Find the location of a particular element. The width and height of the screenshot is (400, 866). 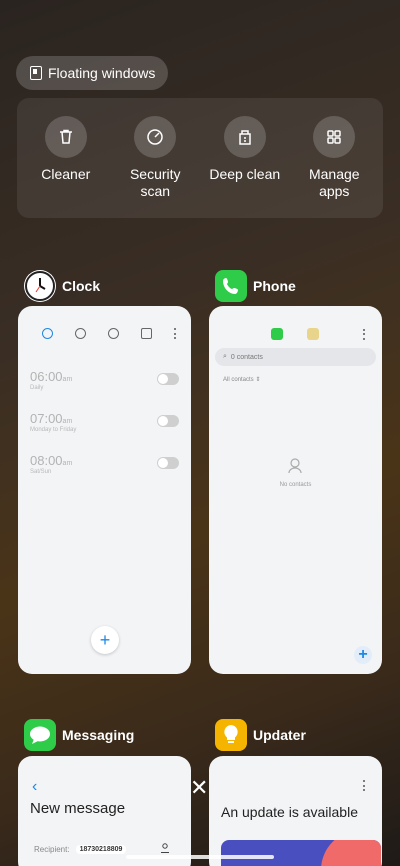

contacts-search-input: ⌕ 0 contacts is located at coordinates (295, 357).